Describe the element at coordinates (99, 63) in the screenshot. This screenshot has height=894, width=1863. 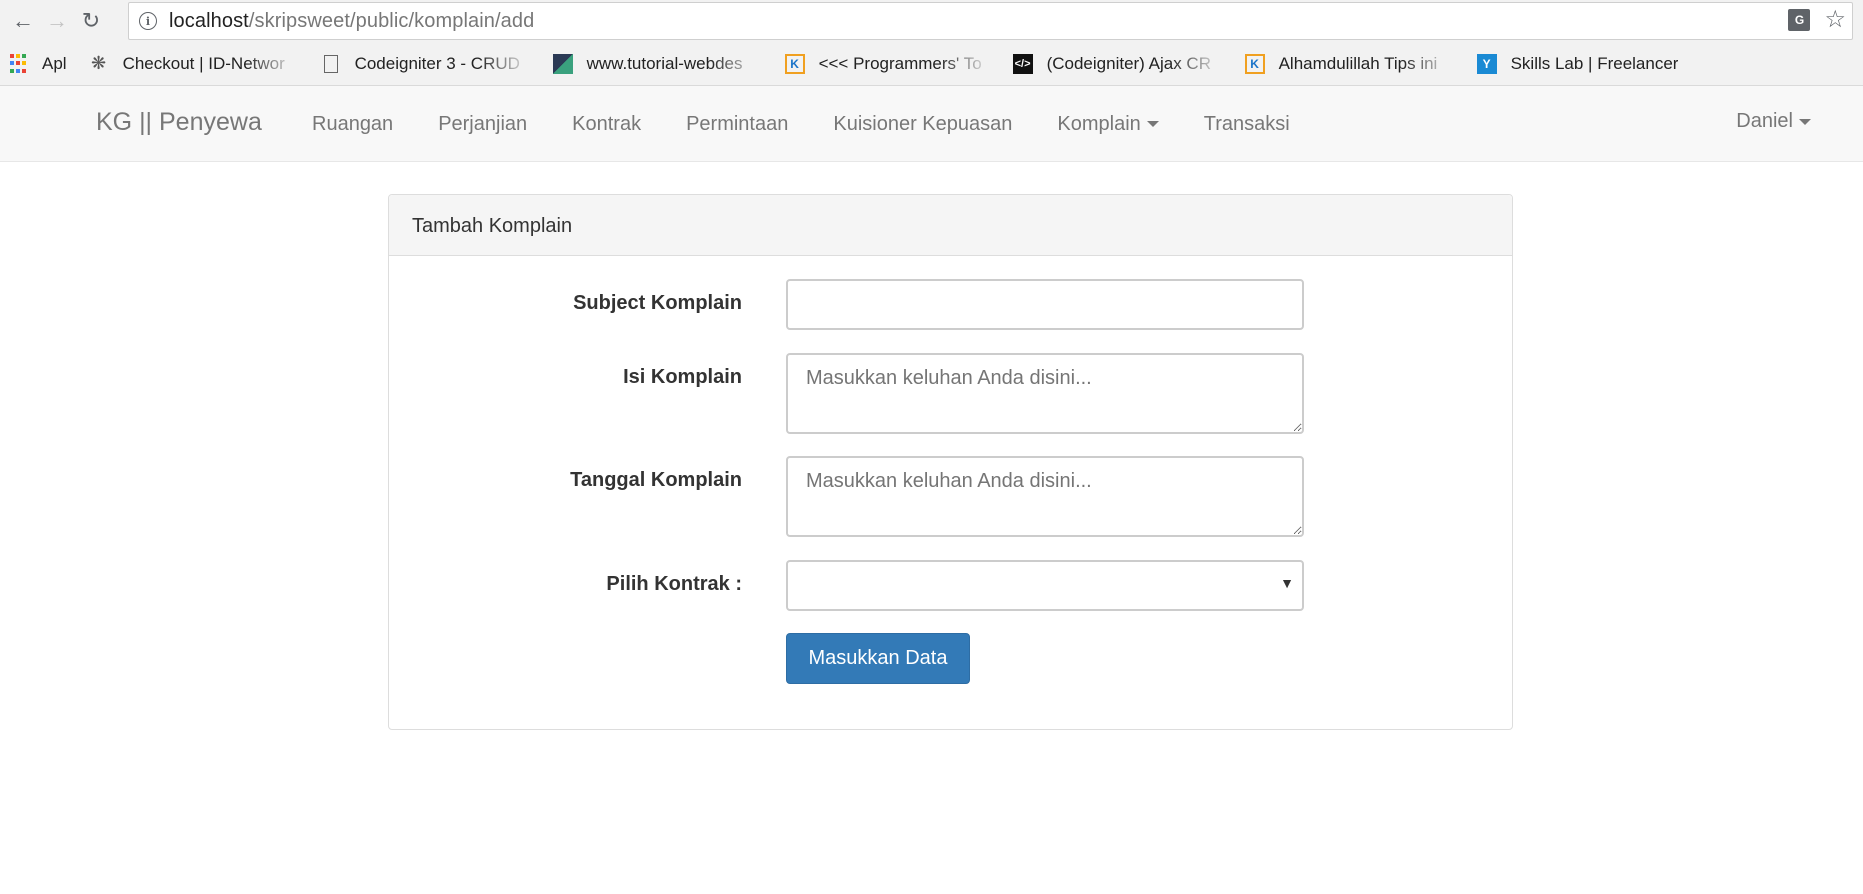
I see `gear-logo-icon: ❋` at that location.